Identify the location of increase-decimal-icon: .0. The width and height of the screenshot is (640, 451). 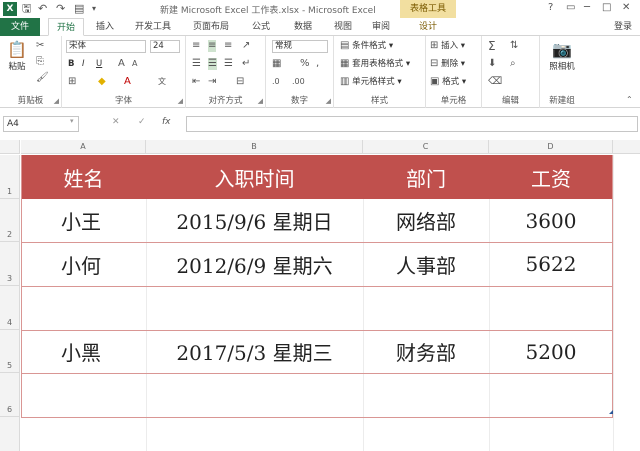
(276, 82).